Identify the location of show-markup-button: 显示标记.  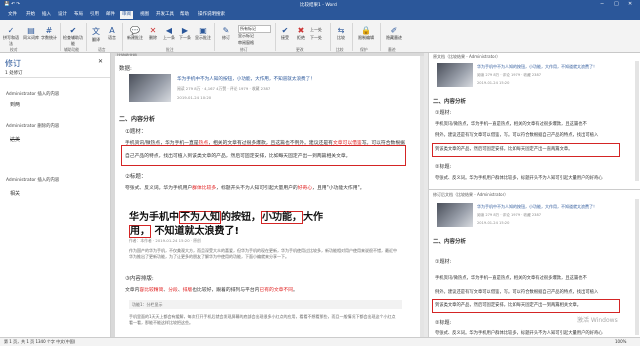
(246, 36).